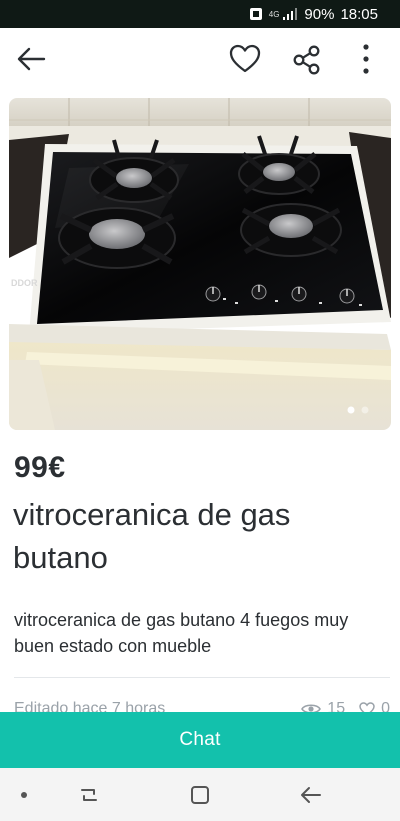 Image resolution: width=400 pixels, height=821 pixels. What do you see at coordinates (290, 14) in the screenshot?
I see `signal-icon` at bounding box center [290, 14].